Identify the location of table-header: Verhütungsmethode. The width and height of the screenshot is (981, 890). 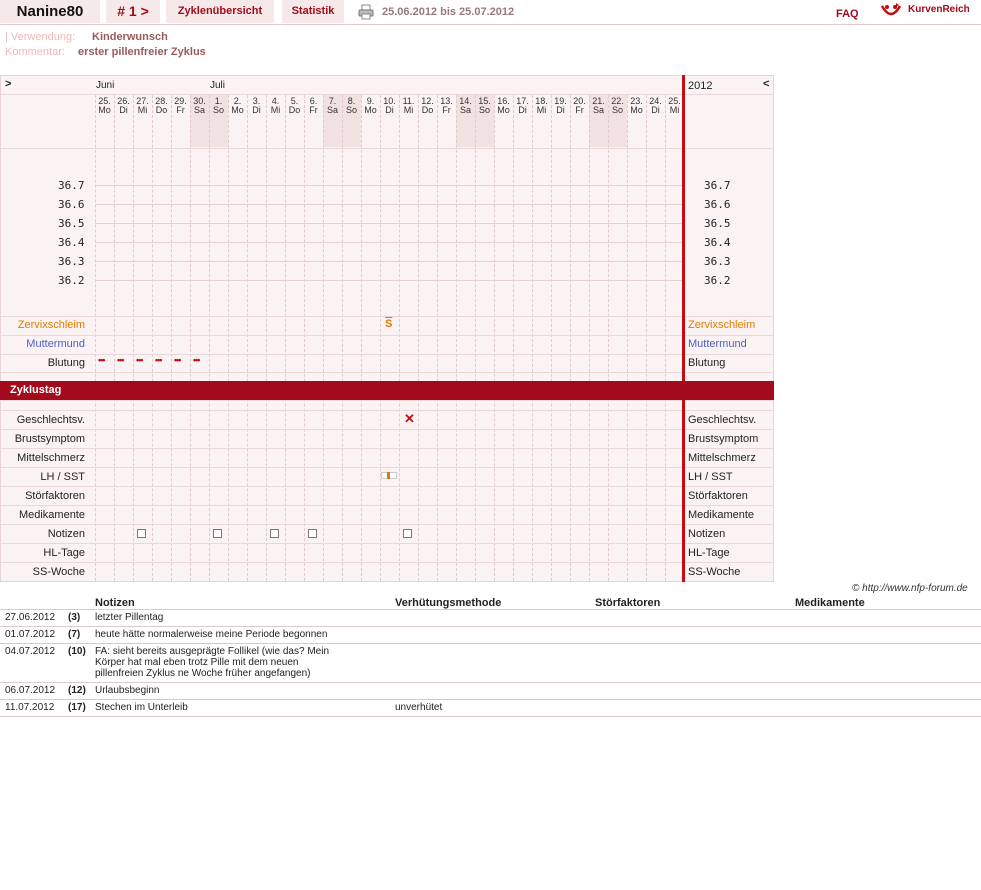
(448, 603).